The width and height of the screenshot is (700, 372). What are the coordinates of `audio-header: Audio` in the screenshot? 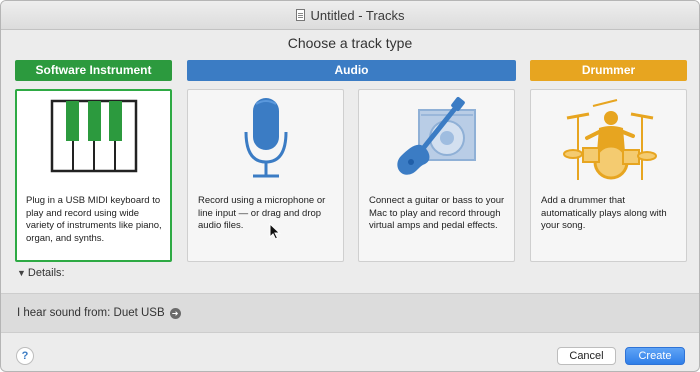 It's located at (351, 70).